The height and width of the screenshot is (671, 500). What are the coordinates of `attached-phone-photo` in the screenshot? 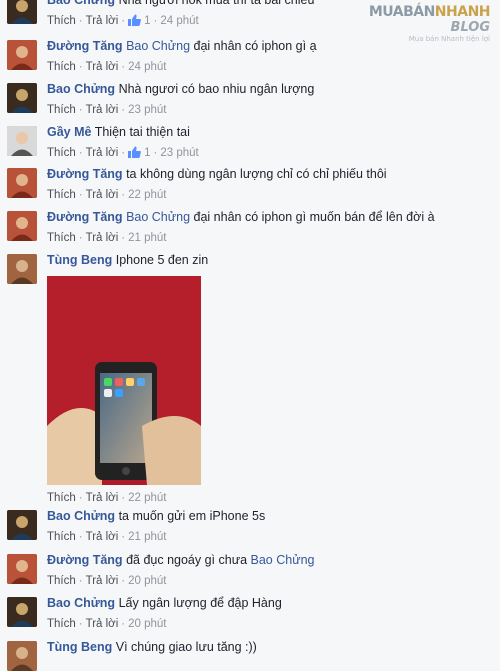 It's located at (124, 380).